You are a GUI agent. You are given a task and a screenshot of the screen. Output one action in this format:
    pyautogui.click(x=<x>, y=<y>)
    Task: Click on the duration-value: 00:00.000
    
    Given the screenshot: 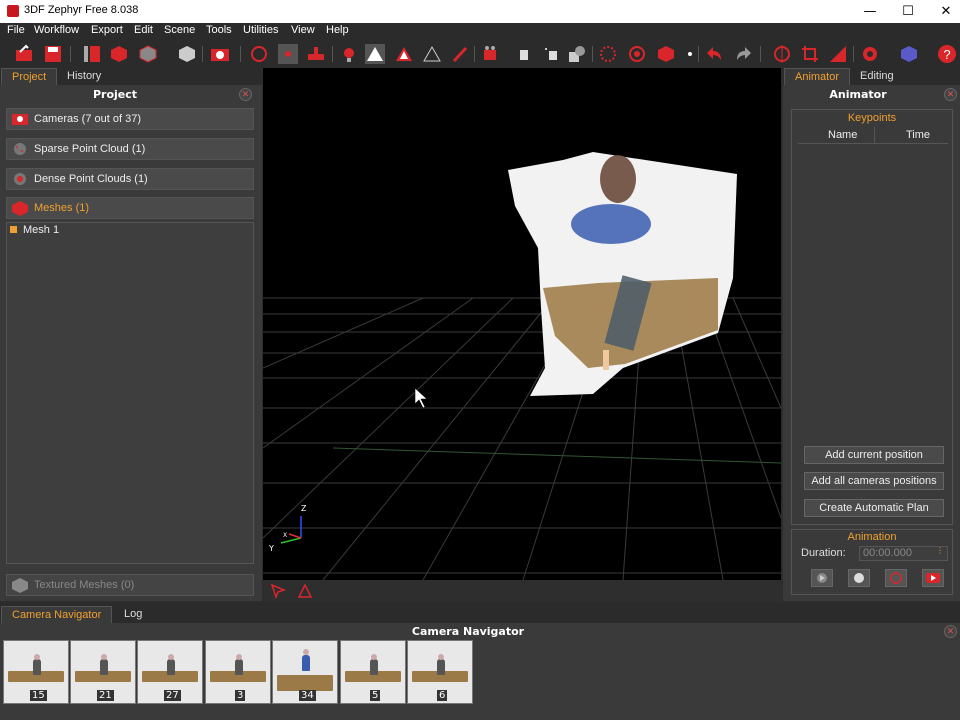 What is the action you would take?
    pyautogui.click(x=887, y=553)
    